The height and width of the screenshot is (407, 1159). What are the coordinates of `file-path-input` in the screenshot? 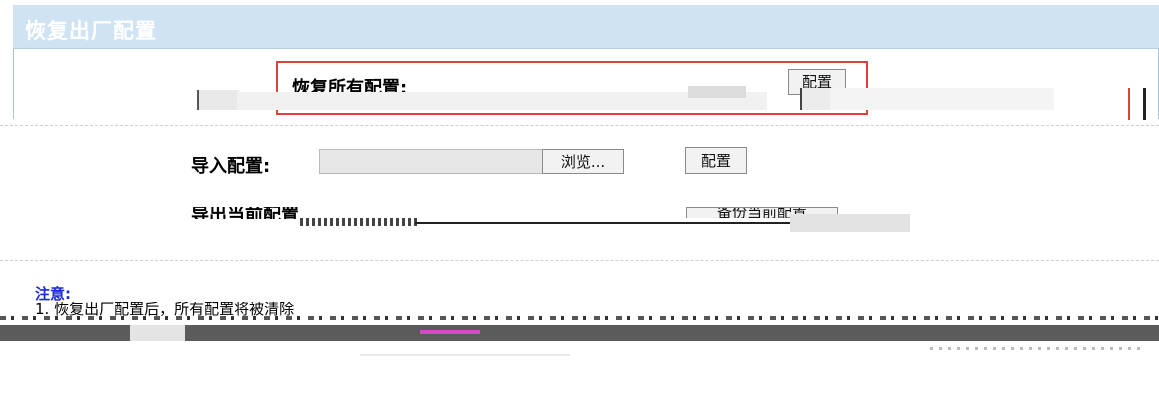 It's located at (431, 161).